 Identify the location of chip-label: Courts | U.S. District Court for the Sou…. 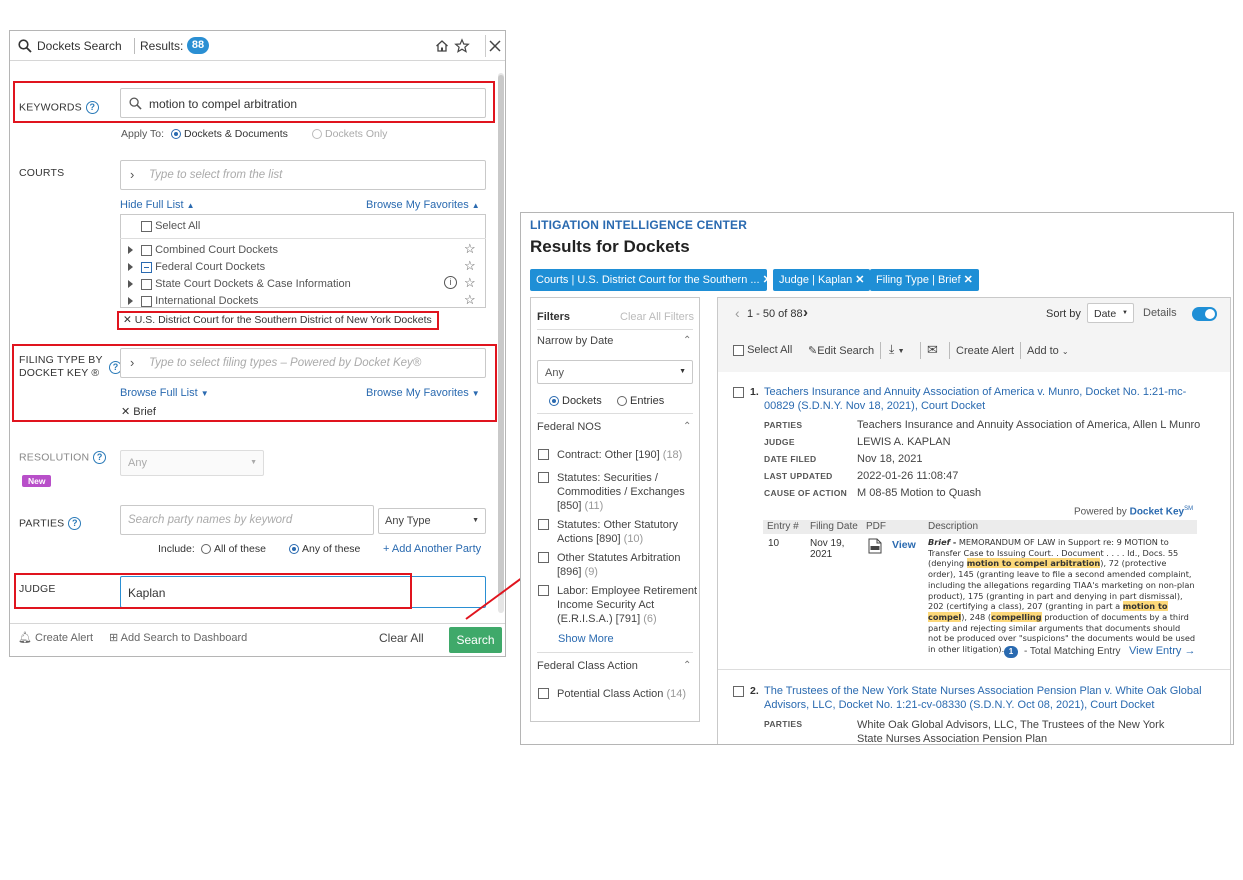
(648, 280).